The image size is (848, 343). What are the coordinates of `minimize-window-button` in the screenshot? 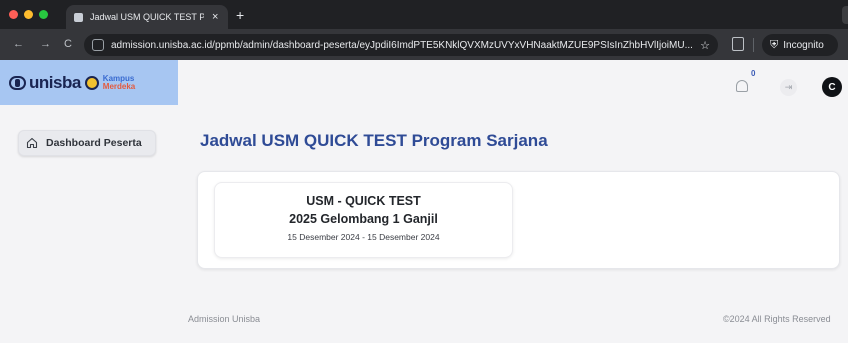 It's located at (28, 14).